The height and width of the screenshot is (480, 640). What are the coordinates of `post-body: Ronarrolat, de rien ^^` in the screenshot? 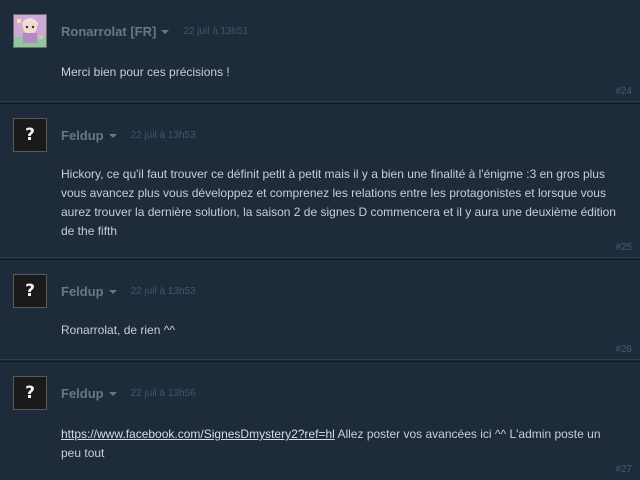 It's located at (118, 330).